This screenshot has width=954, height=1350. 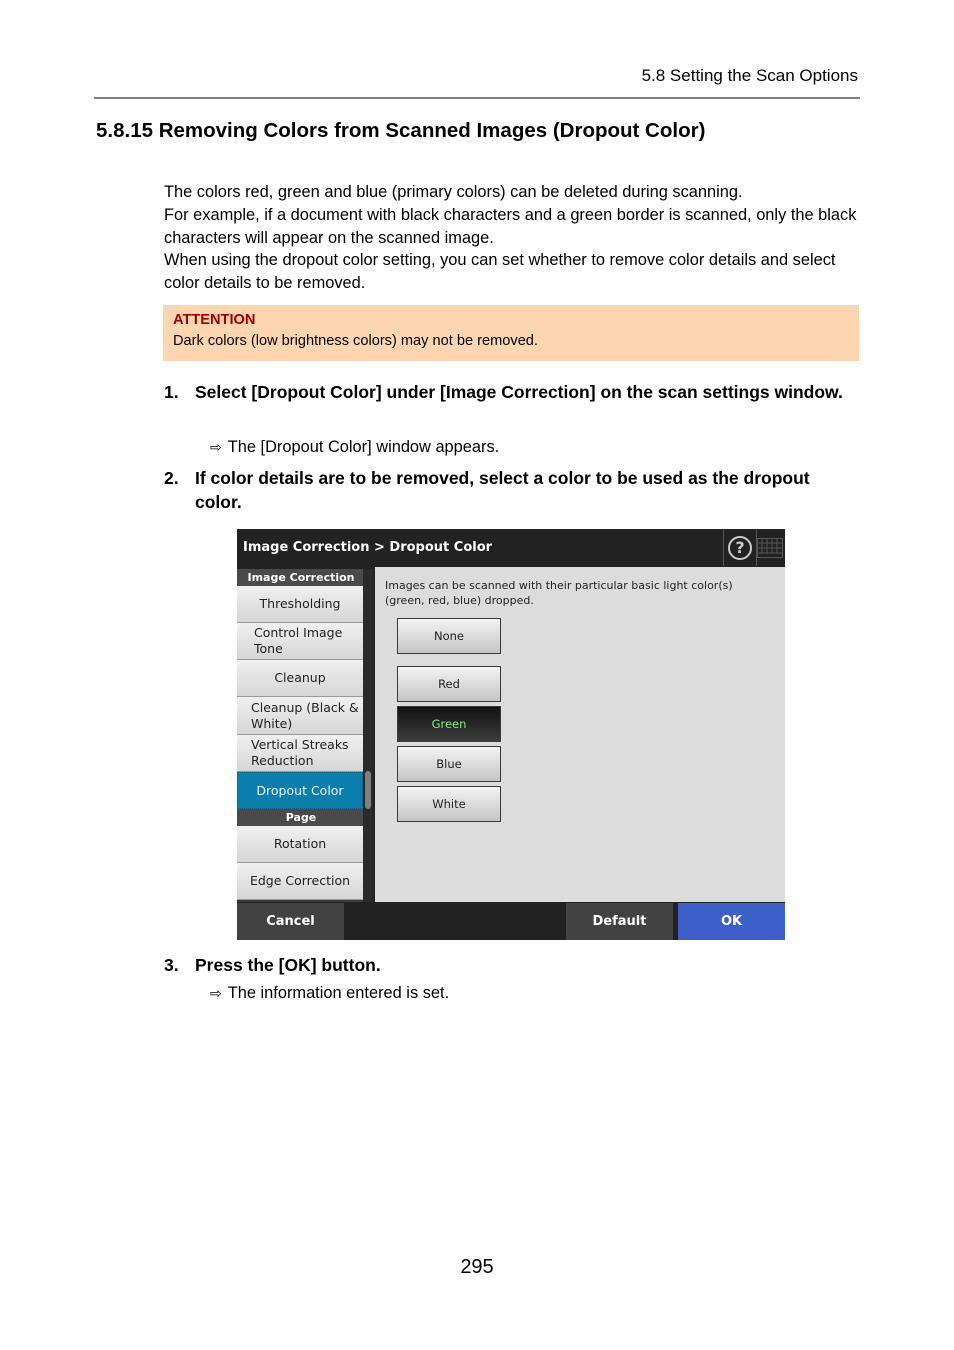 What do you see at coordinates (449, 804) in the screenshot?
I see `option-white: White` at bounding box center [449, 804].